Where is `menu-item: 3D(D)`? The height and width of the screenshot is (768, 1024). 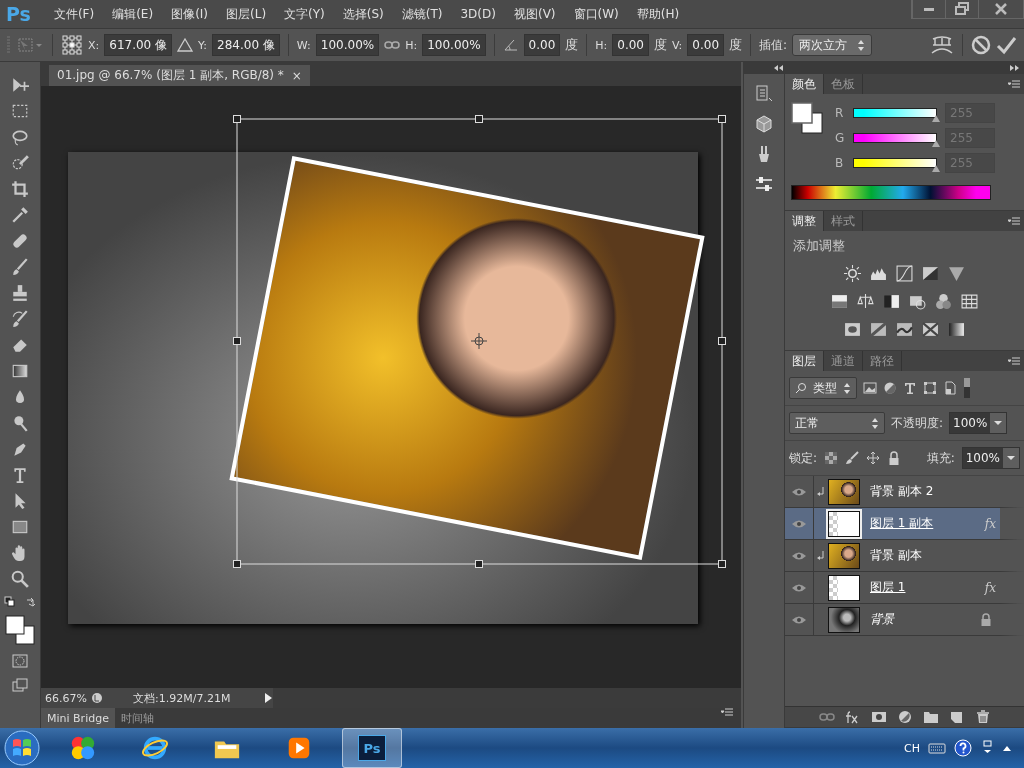
menu-item: 3D(D) is located at coordinates (478, 14).